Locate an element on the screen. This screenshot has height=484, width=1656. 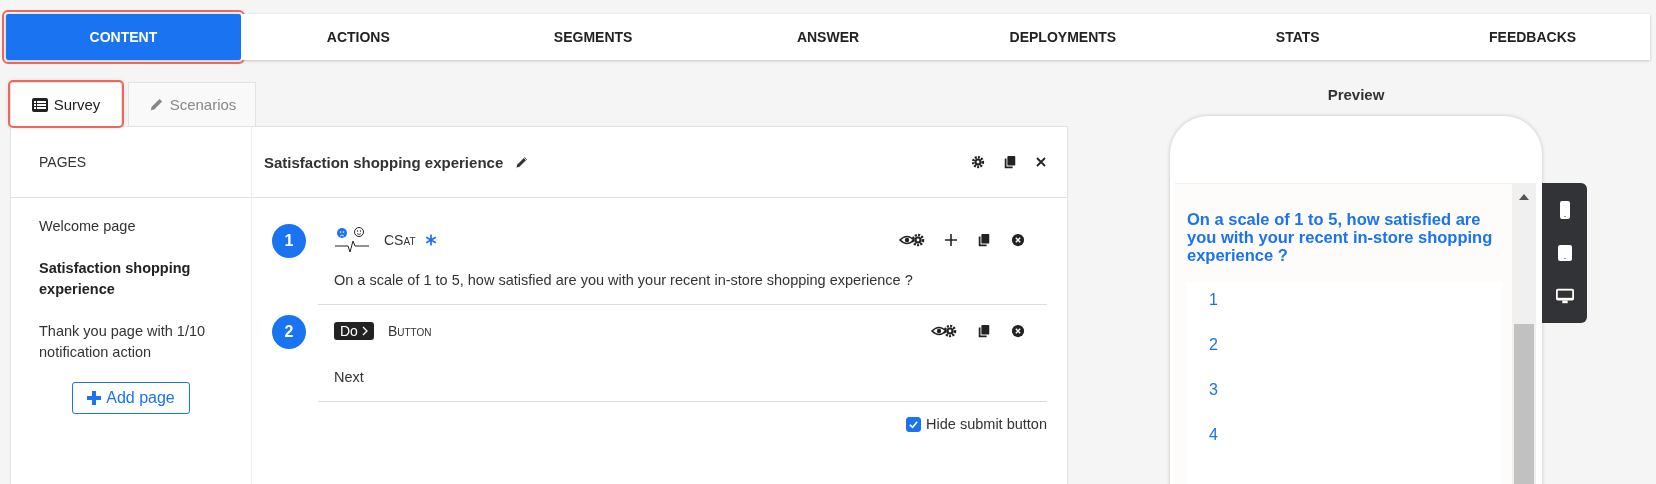
answer-option: 3 is located at coordinates (1344, 394).